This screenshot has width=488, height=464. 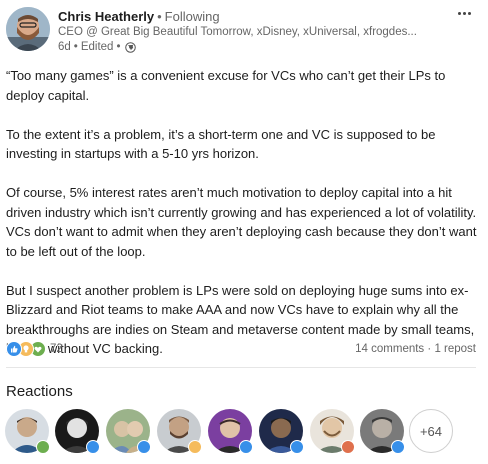 I want to click on comment-repost-counts: 14 comments · 1 repost, so click(x=415, y=349).